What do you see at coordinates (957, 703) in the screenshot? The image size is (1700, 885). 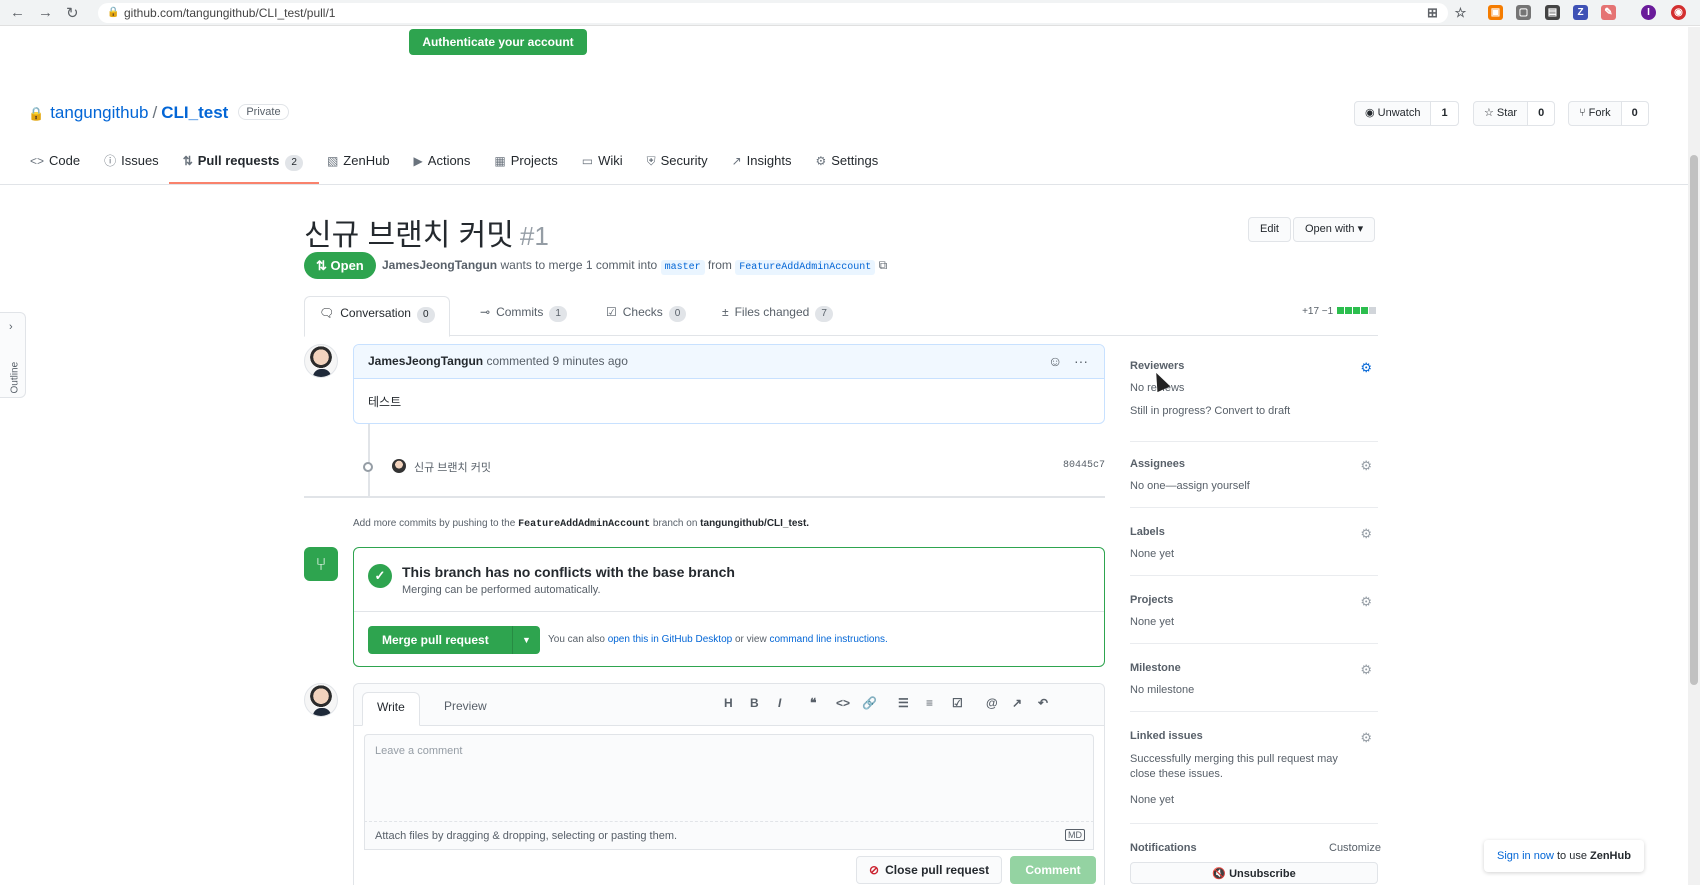 I see `task-list-icon: ☑` at bounding box center [957, 703].